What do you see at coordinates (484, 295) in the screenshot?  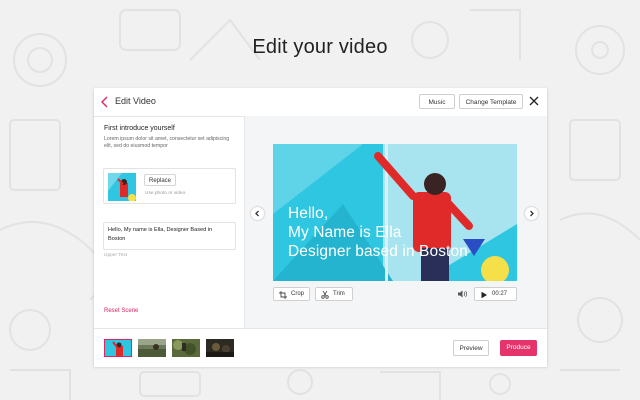 I see `play-icon` at bounding box center [484, 295].